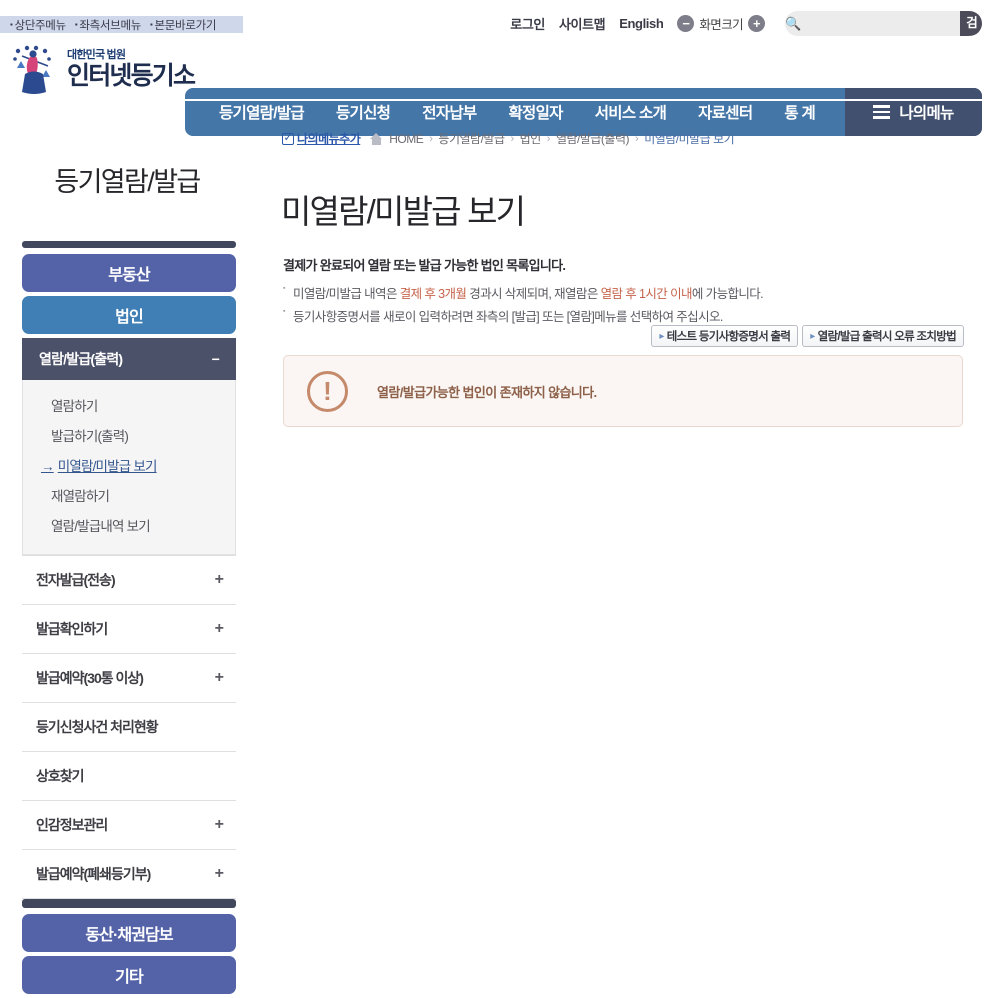 This screenshot has height=998, width=990. I want to click on empty-result-alert: ! 열람/발급가능한 법인이 존재하지 않습니다., so click(623, 391).